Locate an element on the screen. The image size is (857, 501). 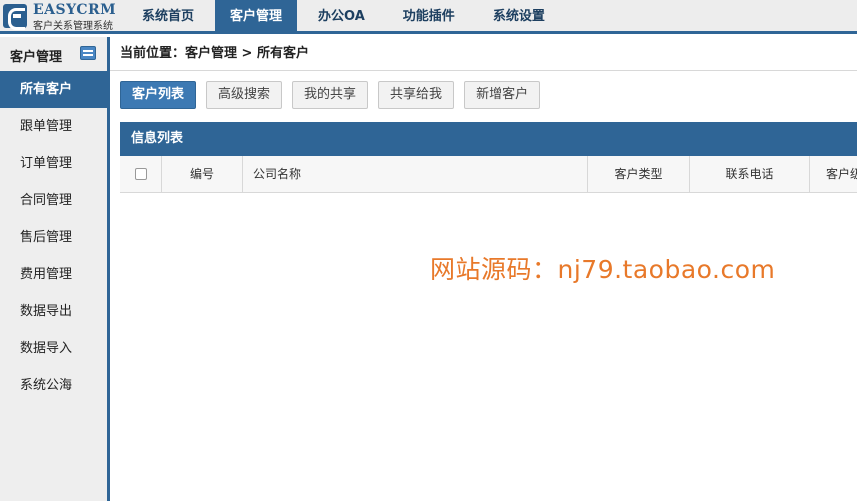
shared-with-me-button: 共享给我 is located at coordinates (416, 95).